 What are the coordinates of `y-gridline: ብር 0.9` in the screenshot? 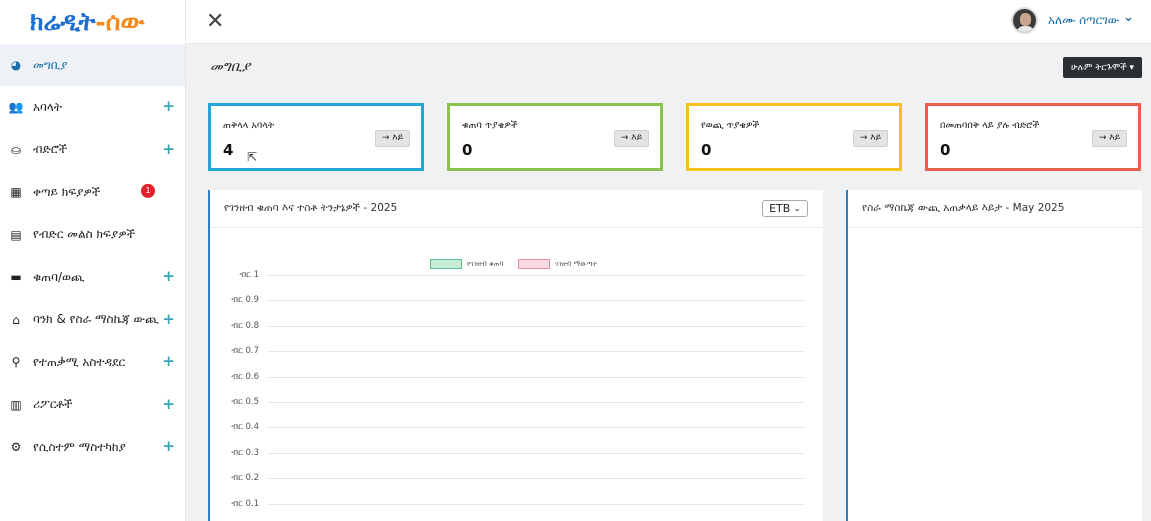 It's located at (507, 300).